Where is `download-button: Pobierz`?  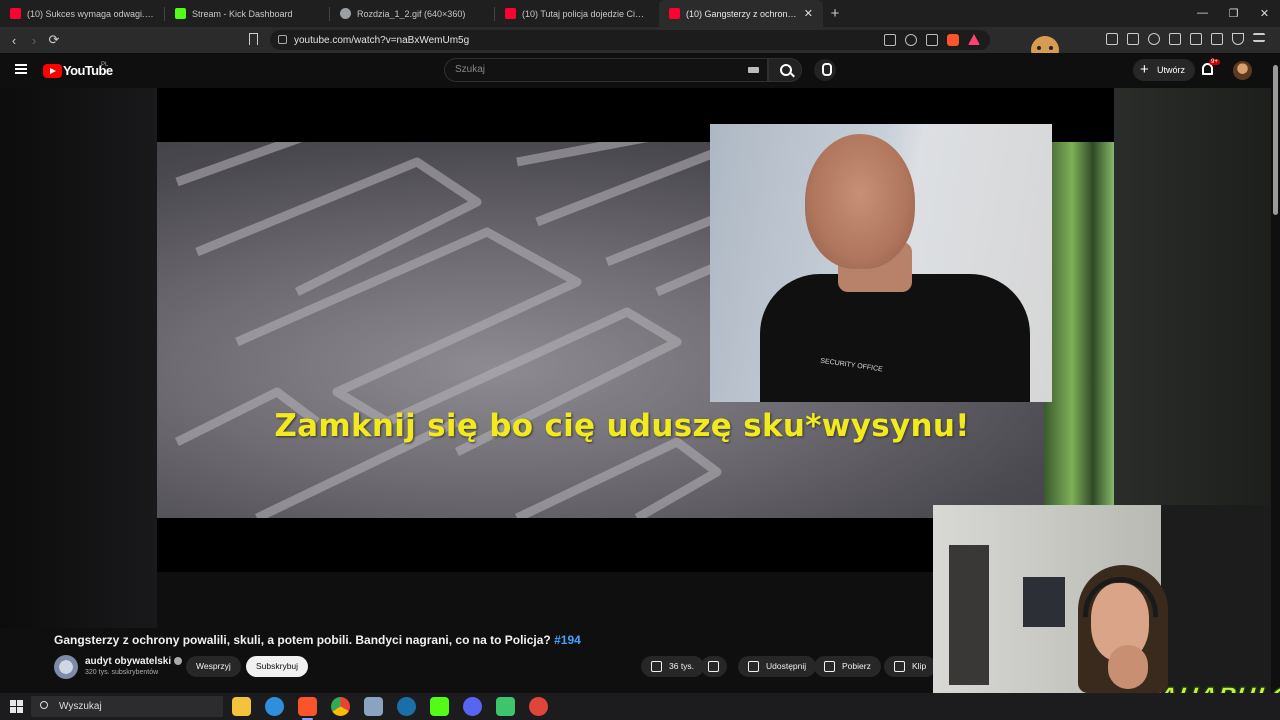 download-button: Pobierz is located at coordinates (847, 666).